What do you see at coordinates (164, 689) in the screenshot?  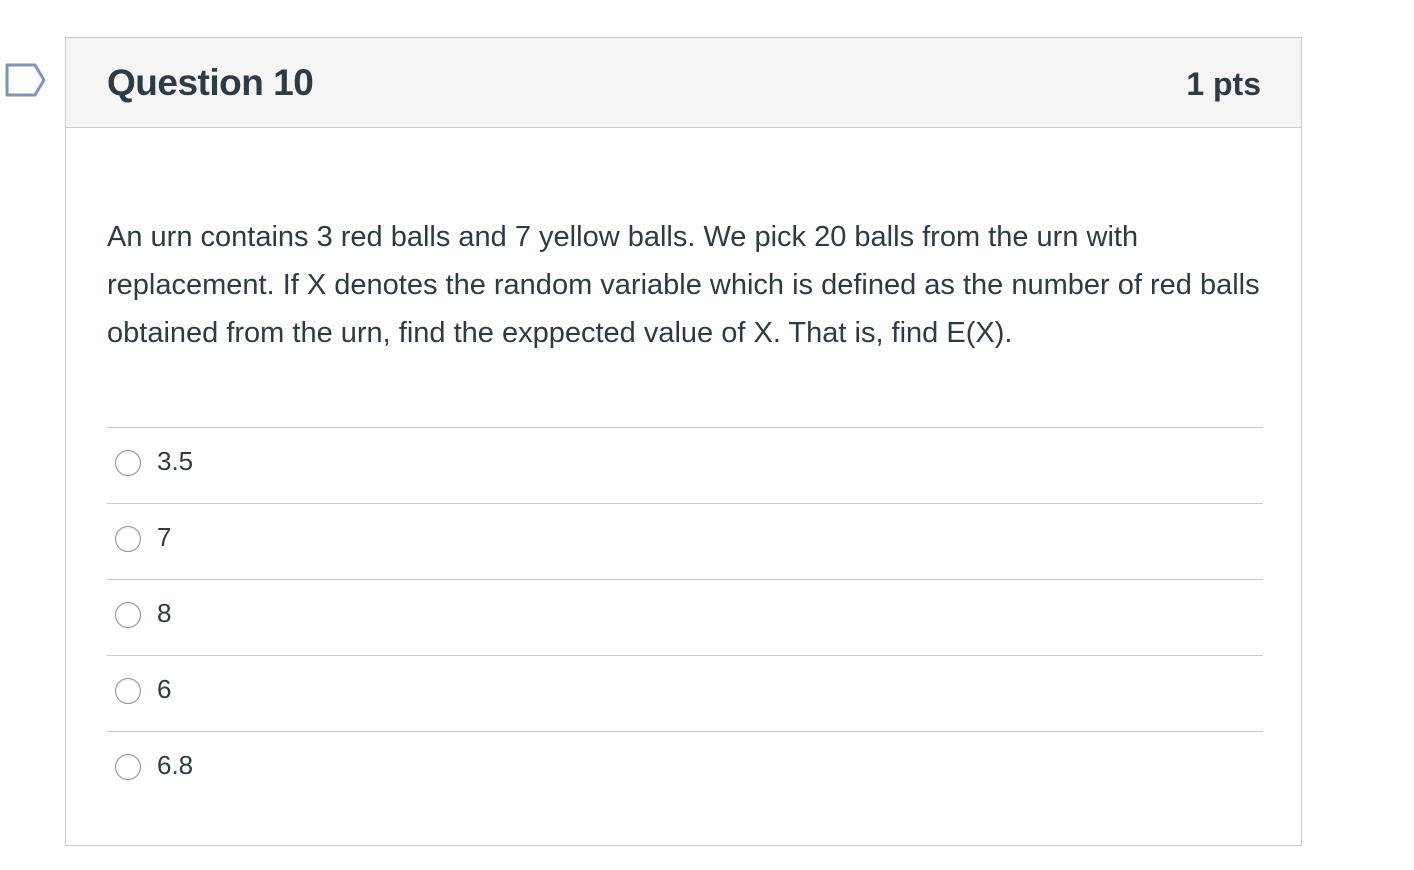 I see `answer-label: 6` at bounding box center [164, 689].